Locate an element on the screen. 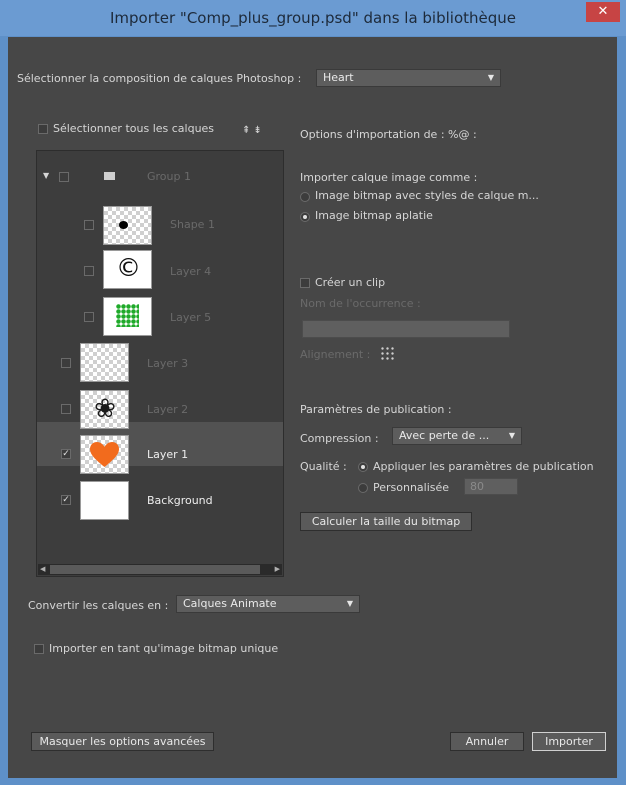  options-title: Options d'importation de : %@ : is located at coordinates (388, 134).